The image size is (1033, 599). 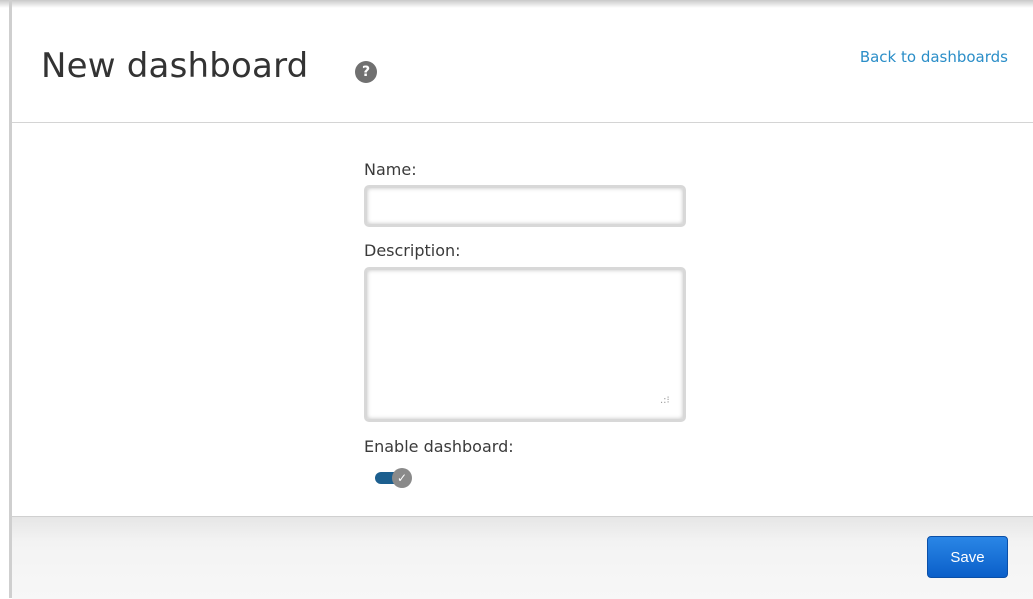 I want to click on enable-dashboard-label: Enable dashboard:, so click(x=439, y=446).